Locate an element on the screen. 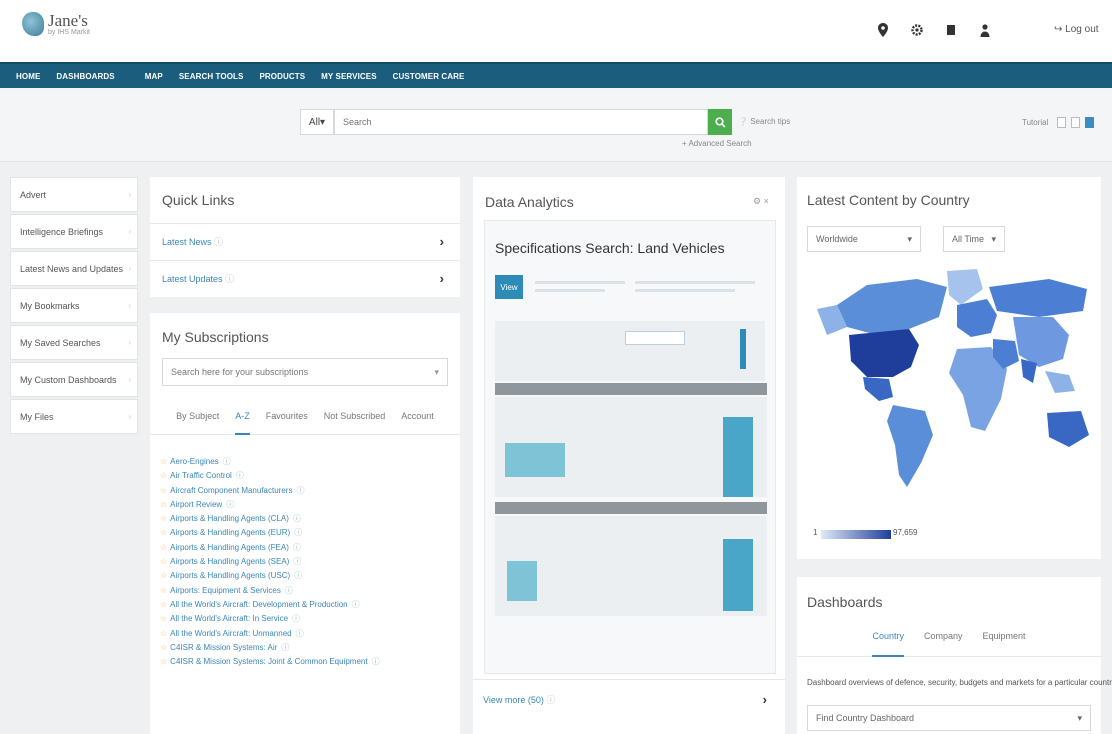 This screenshot has height=734, width=1112. country-dashboard-select: Find Country Dashboard ▾ is located at coordinates (949, 718).